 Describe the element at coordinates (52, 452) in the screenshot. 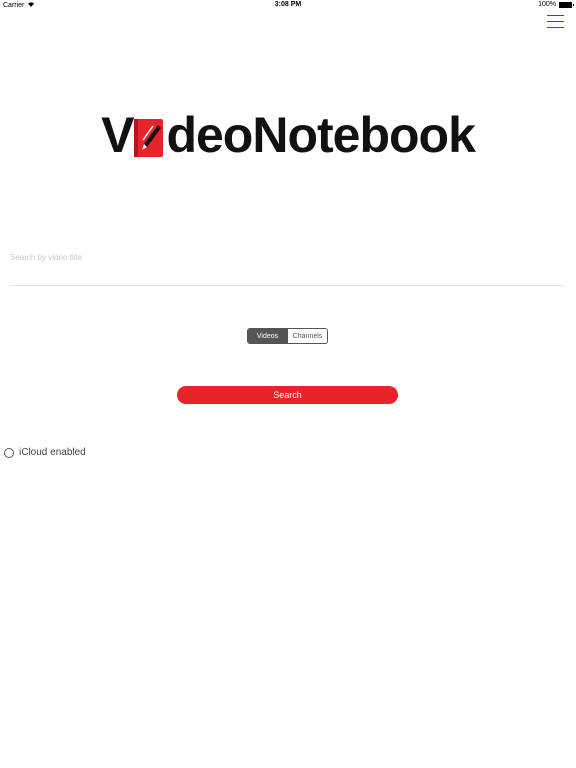

I see `icloud-label: iCloud enabled` at that location.